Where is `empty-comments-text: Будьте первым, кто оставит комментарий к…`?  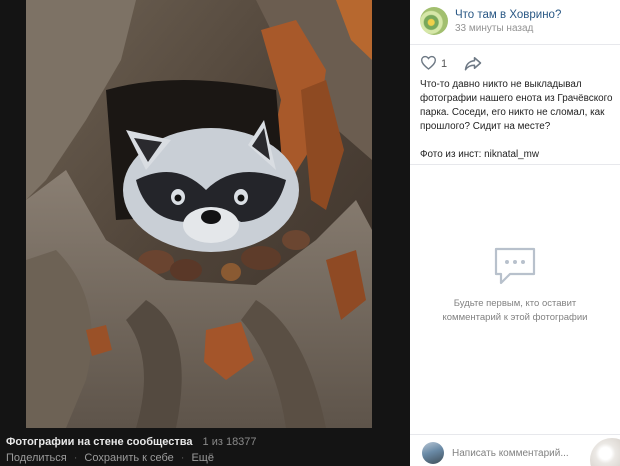
empty-comments-text: Будьте первым, кто оставит комментарий к… is located at coordinates (515, 310).